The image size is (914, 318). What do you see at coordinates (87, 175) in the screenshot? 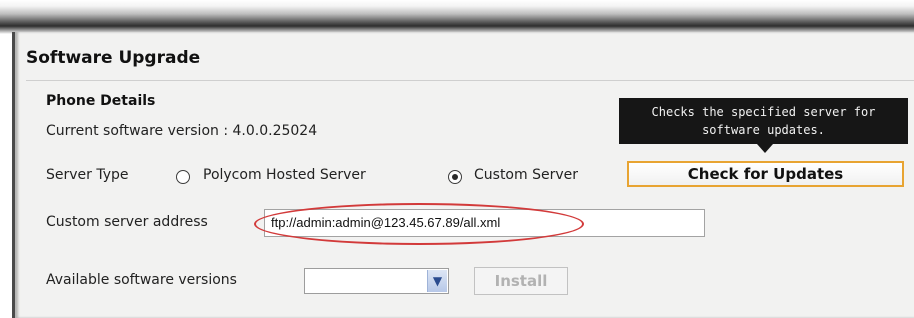
I see `server-type-label: Server Type` at bounding box center [87, 175].